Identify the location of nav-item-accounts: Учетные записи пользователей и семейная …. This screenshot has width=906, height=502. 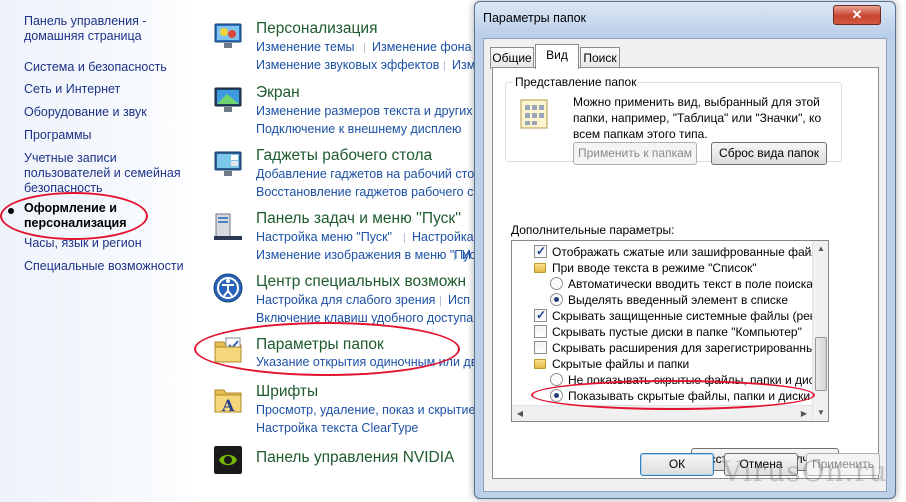
(108, 173).